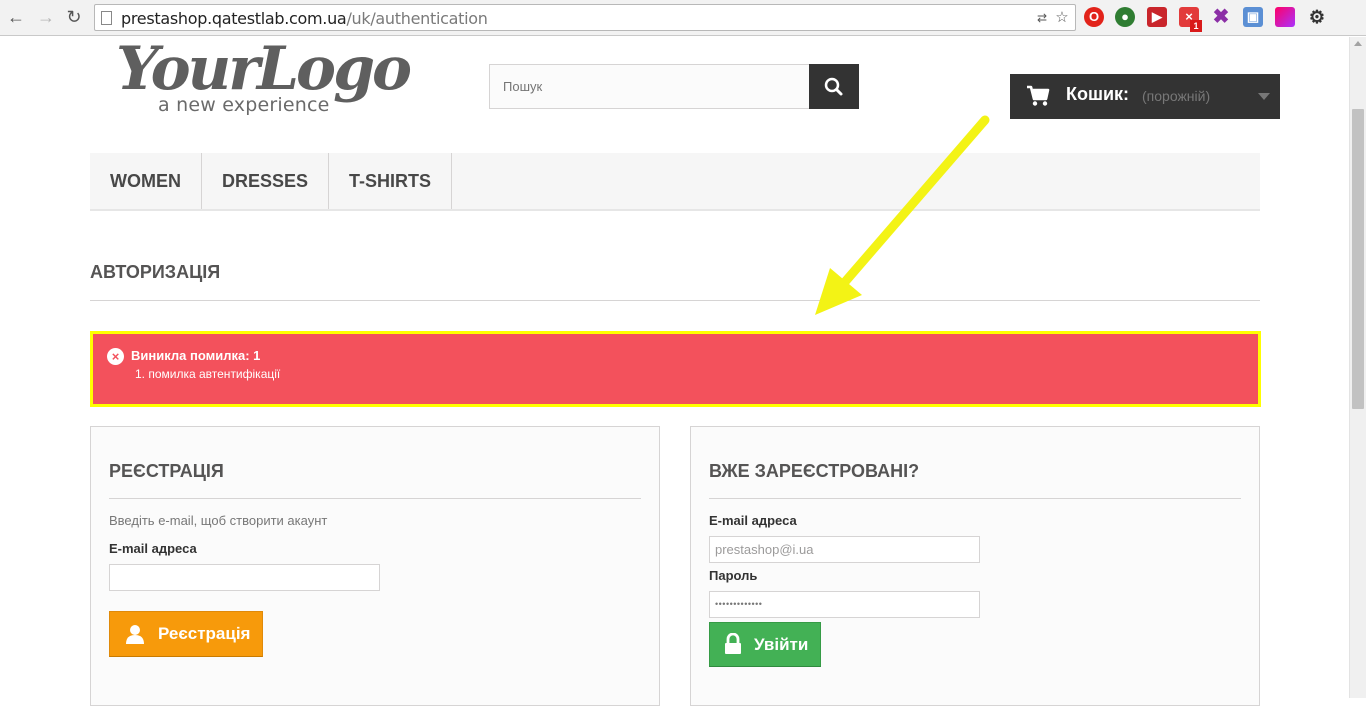 This screenshot has height=706, width=1366. Describe the element at coordinates (675, 281) in the screenshot. I see `page-title: АВТОРИЗАЦІЯ` at that location.